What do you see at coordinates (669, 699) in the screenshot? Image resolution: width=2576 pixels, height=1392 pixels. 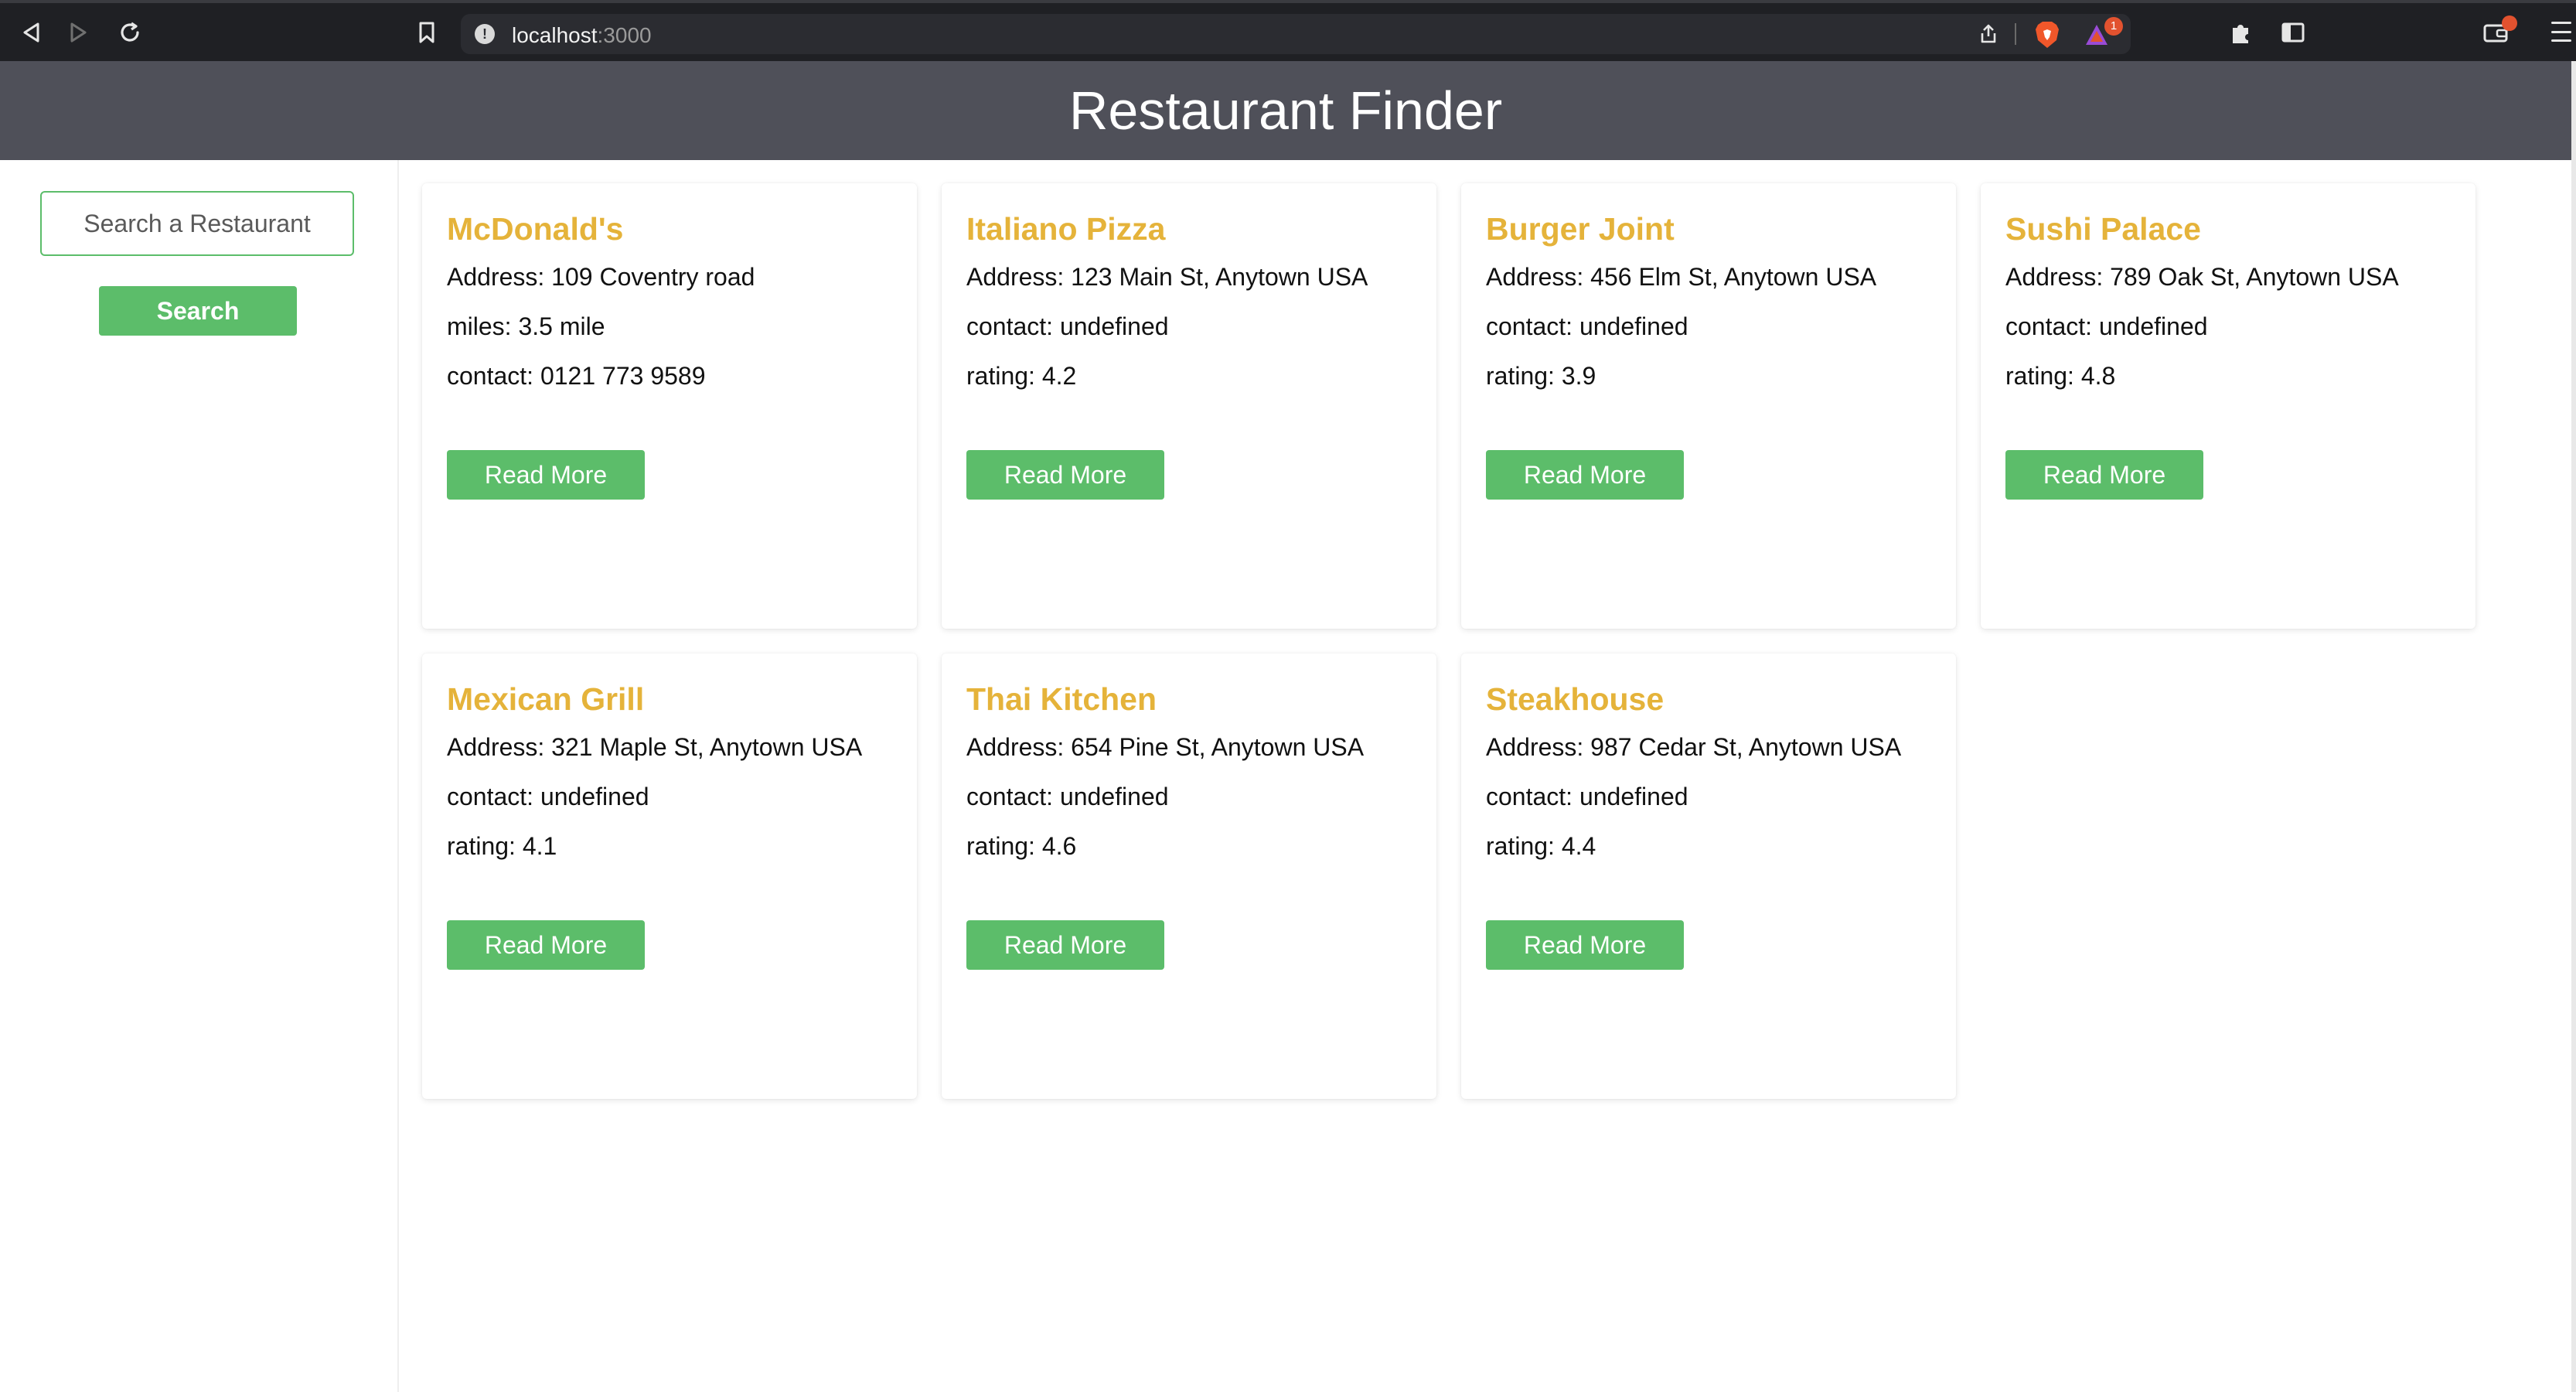 I see `restaurant-name: Mexican Grill` at bounding box center [669, 699].